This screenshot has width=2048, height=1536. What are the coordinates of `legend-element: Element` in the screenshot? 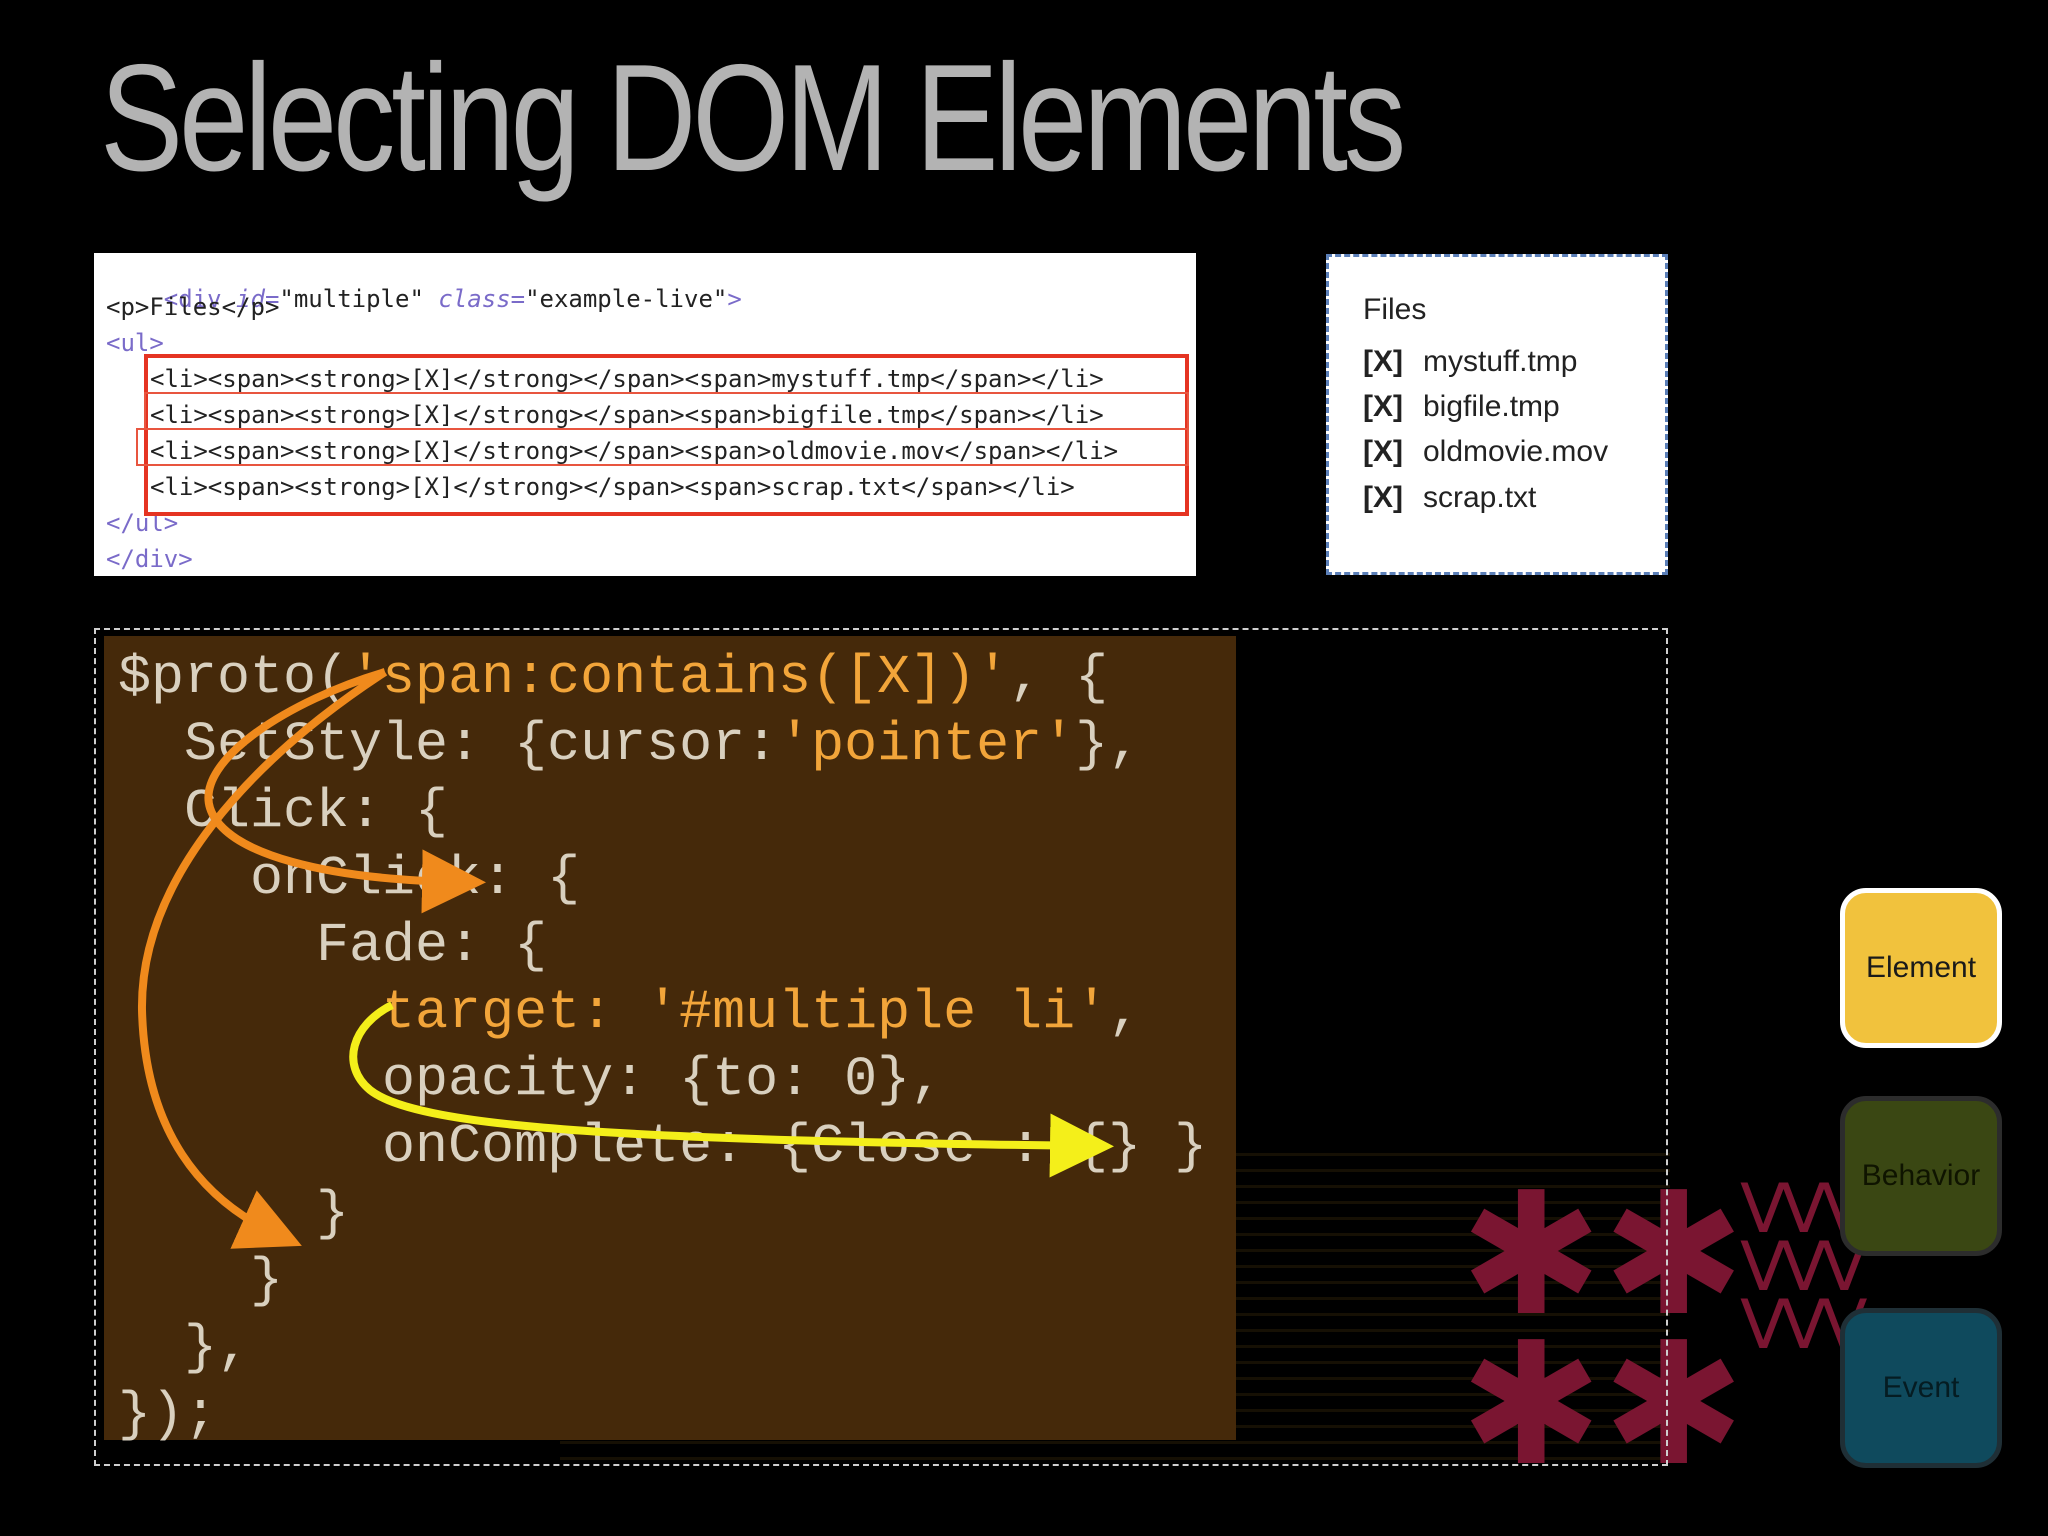 It's located at (1921, 968).